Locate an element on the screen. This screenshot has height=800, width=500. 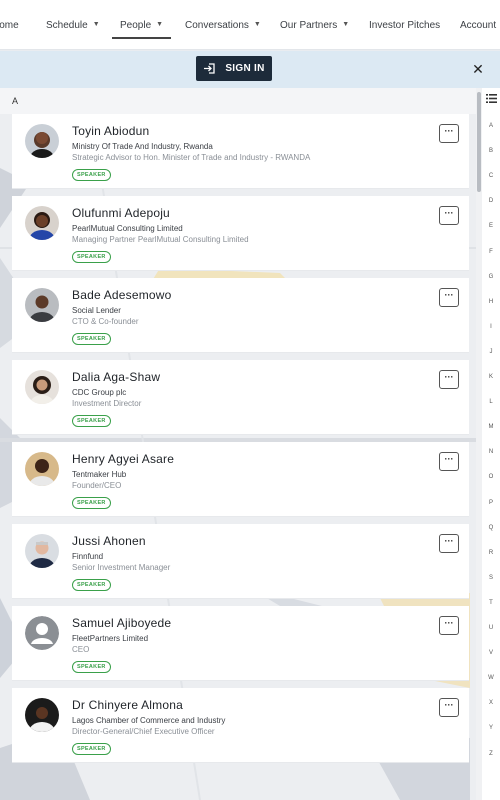
sign-in-banner: SIGN IN ✕ is located at coordinates (250, 69).